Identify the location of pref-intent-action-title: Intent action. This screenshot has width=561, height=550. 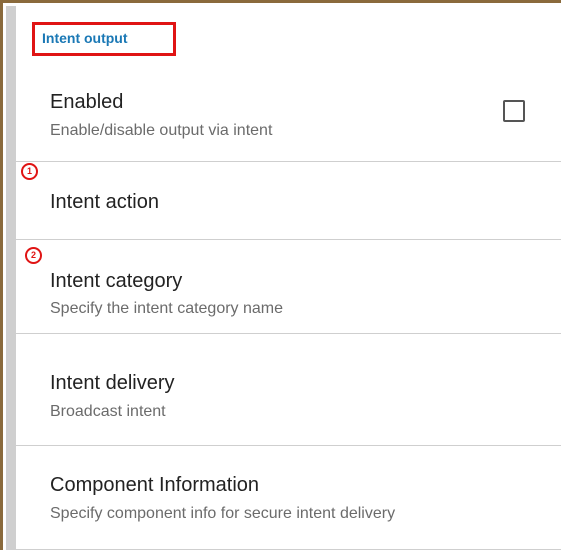
(104, 202).